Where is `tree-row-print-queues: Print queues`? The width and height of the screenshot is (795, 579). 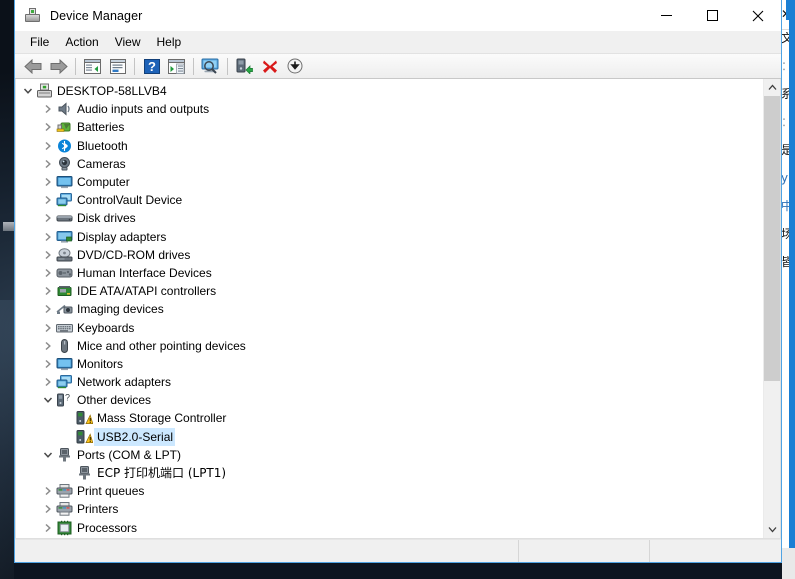 tree-row-print-queues: Print queues is located at coordinates (389, 491).